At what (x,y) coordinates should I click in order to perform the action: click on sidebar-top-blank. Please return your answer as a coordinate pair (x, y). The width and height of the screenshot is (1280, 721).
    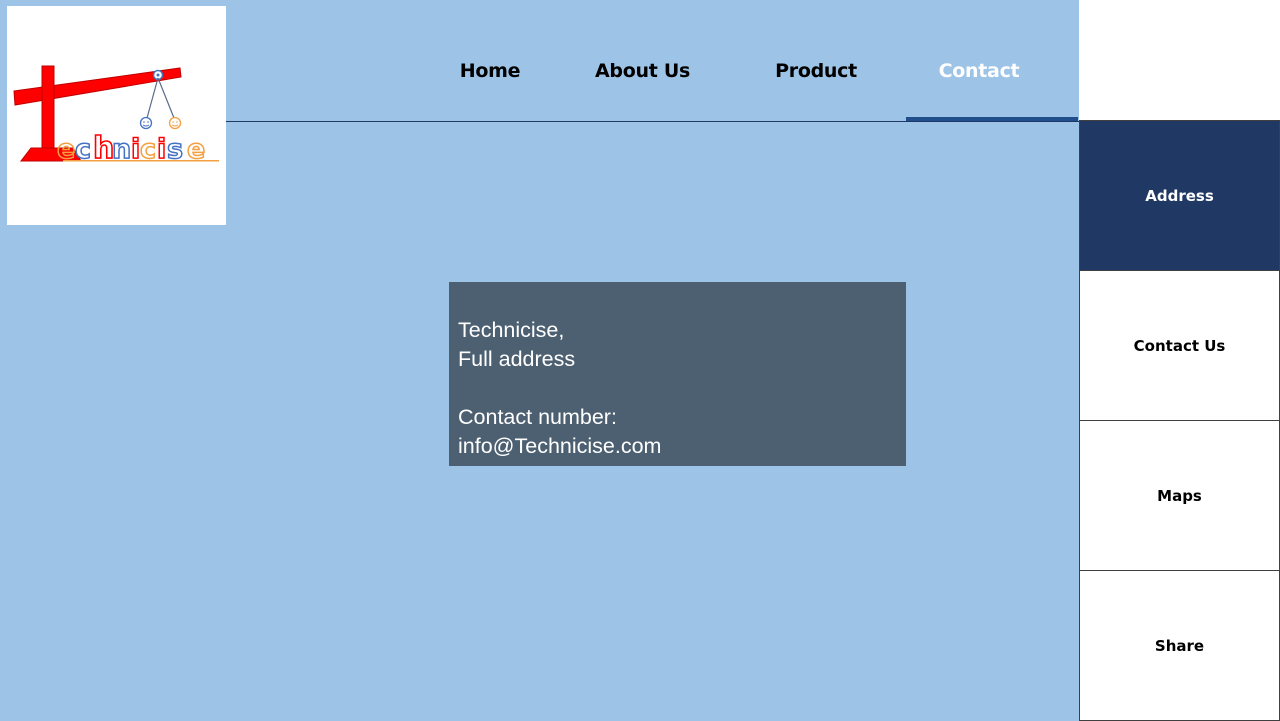
    Looking at the image, I should click on (1179, 60).